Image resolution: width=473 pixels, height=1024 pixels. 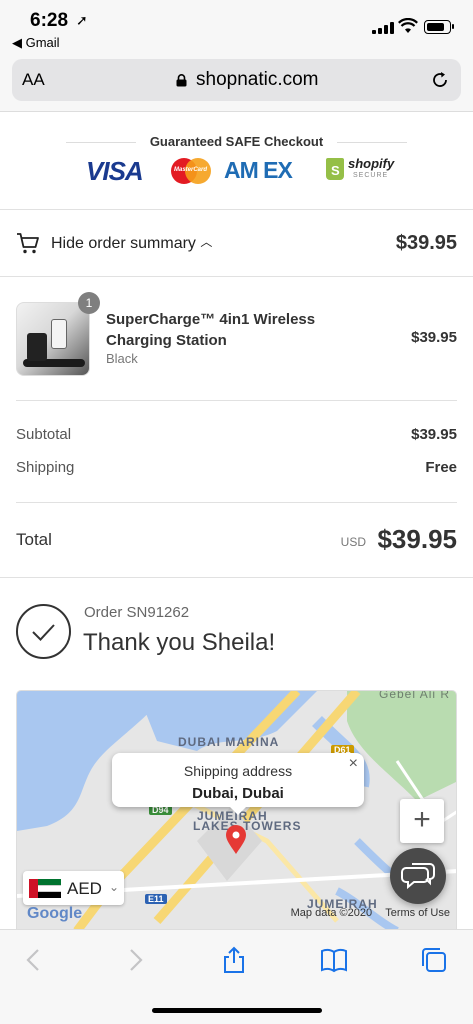 What do you see at coordinates (36, 43) in the screenshot?
I see `back-to-app-link: ◀ Gmail` at bounding box center [36, 43].